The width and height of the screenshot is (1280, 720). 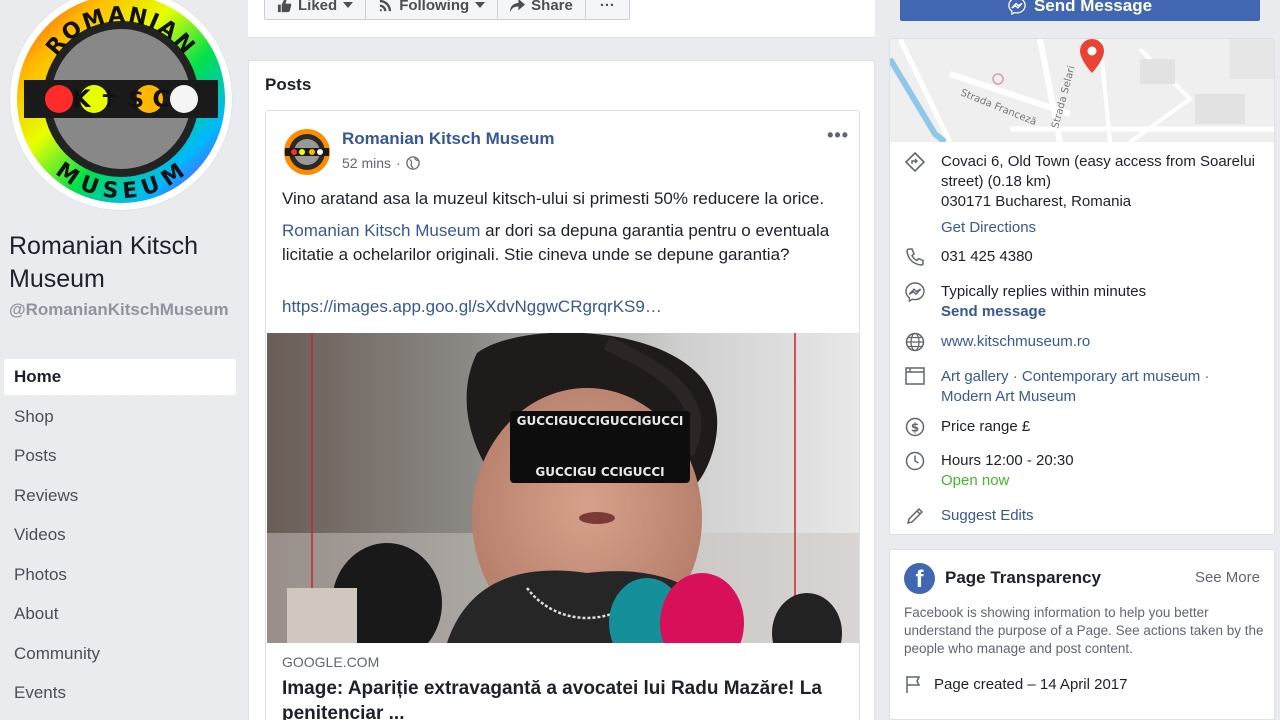 I want to click on thumbs-up-icon, so click(x=284, y=6).